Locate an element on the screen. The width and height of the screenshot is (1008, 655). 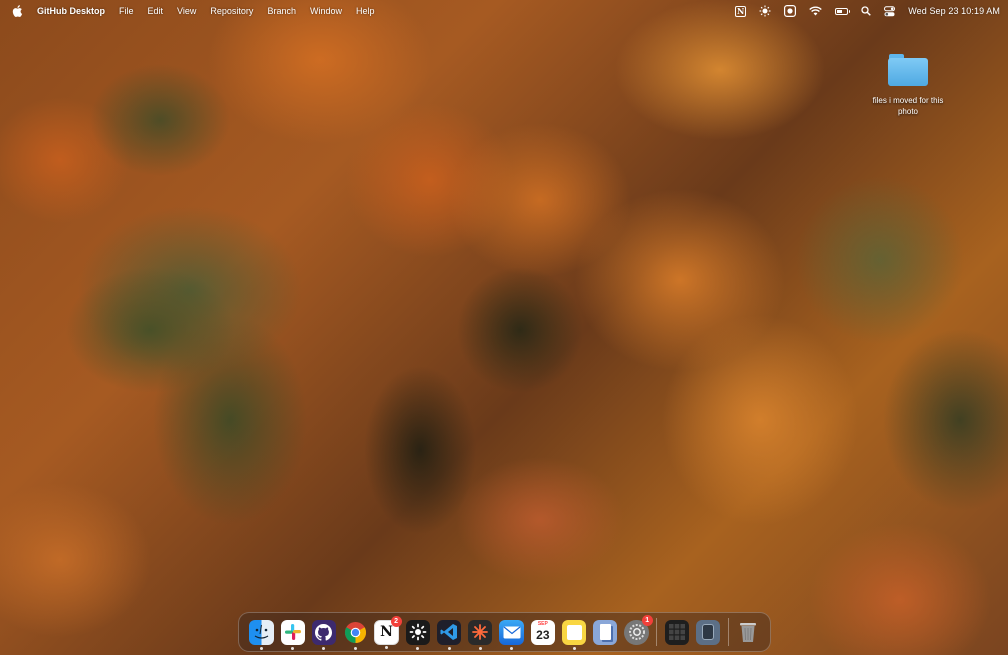
menu-branch: Branch is located at coordinates (281, 11).